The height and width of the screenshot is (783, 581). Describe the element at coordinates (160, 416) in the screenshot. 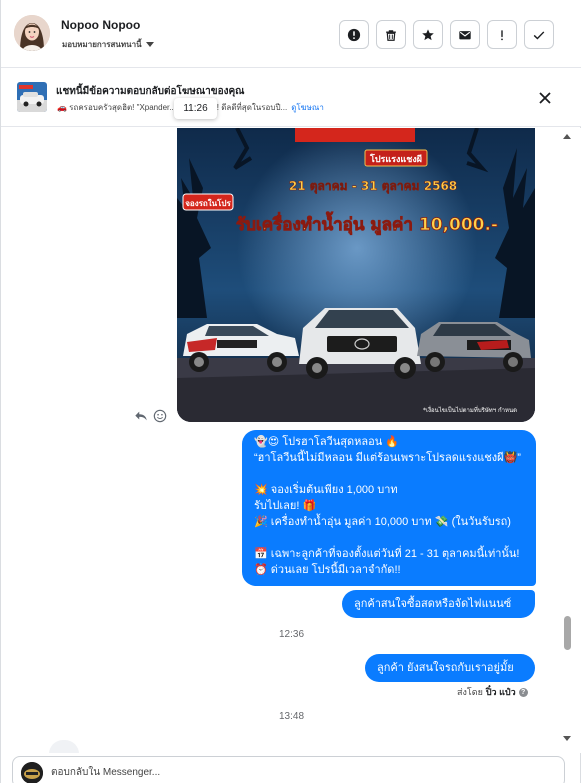

I see `emoji-icon` at that location.